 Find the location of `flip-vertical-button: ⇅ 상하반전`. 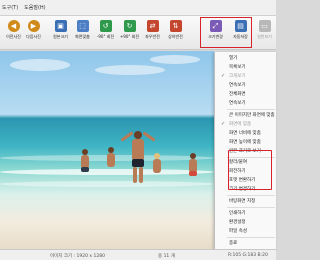

flip-vertical-button: ⇅ 상하반전 is located at coordinates (175, 33).